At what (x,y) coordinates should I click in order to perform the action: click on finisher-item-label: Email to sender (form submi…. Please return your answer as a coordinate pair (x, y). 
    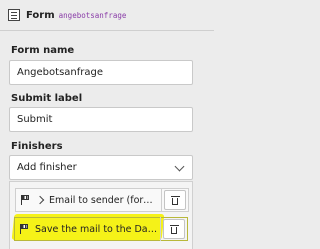
    Looking at the image, I should click on (105, 200).